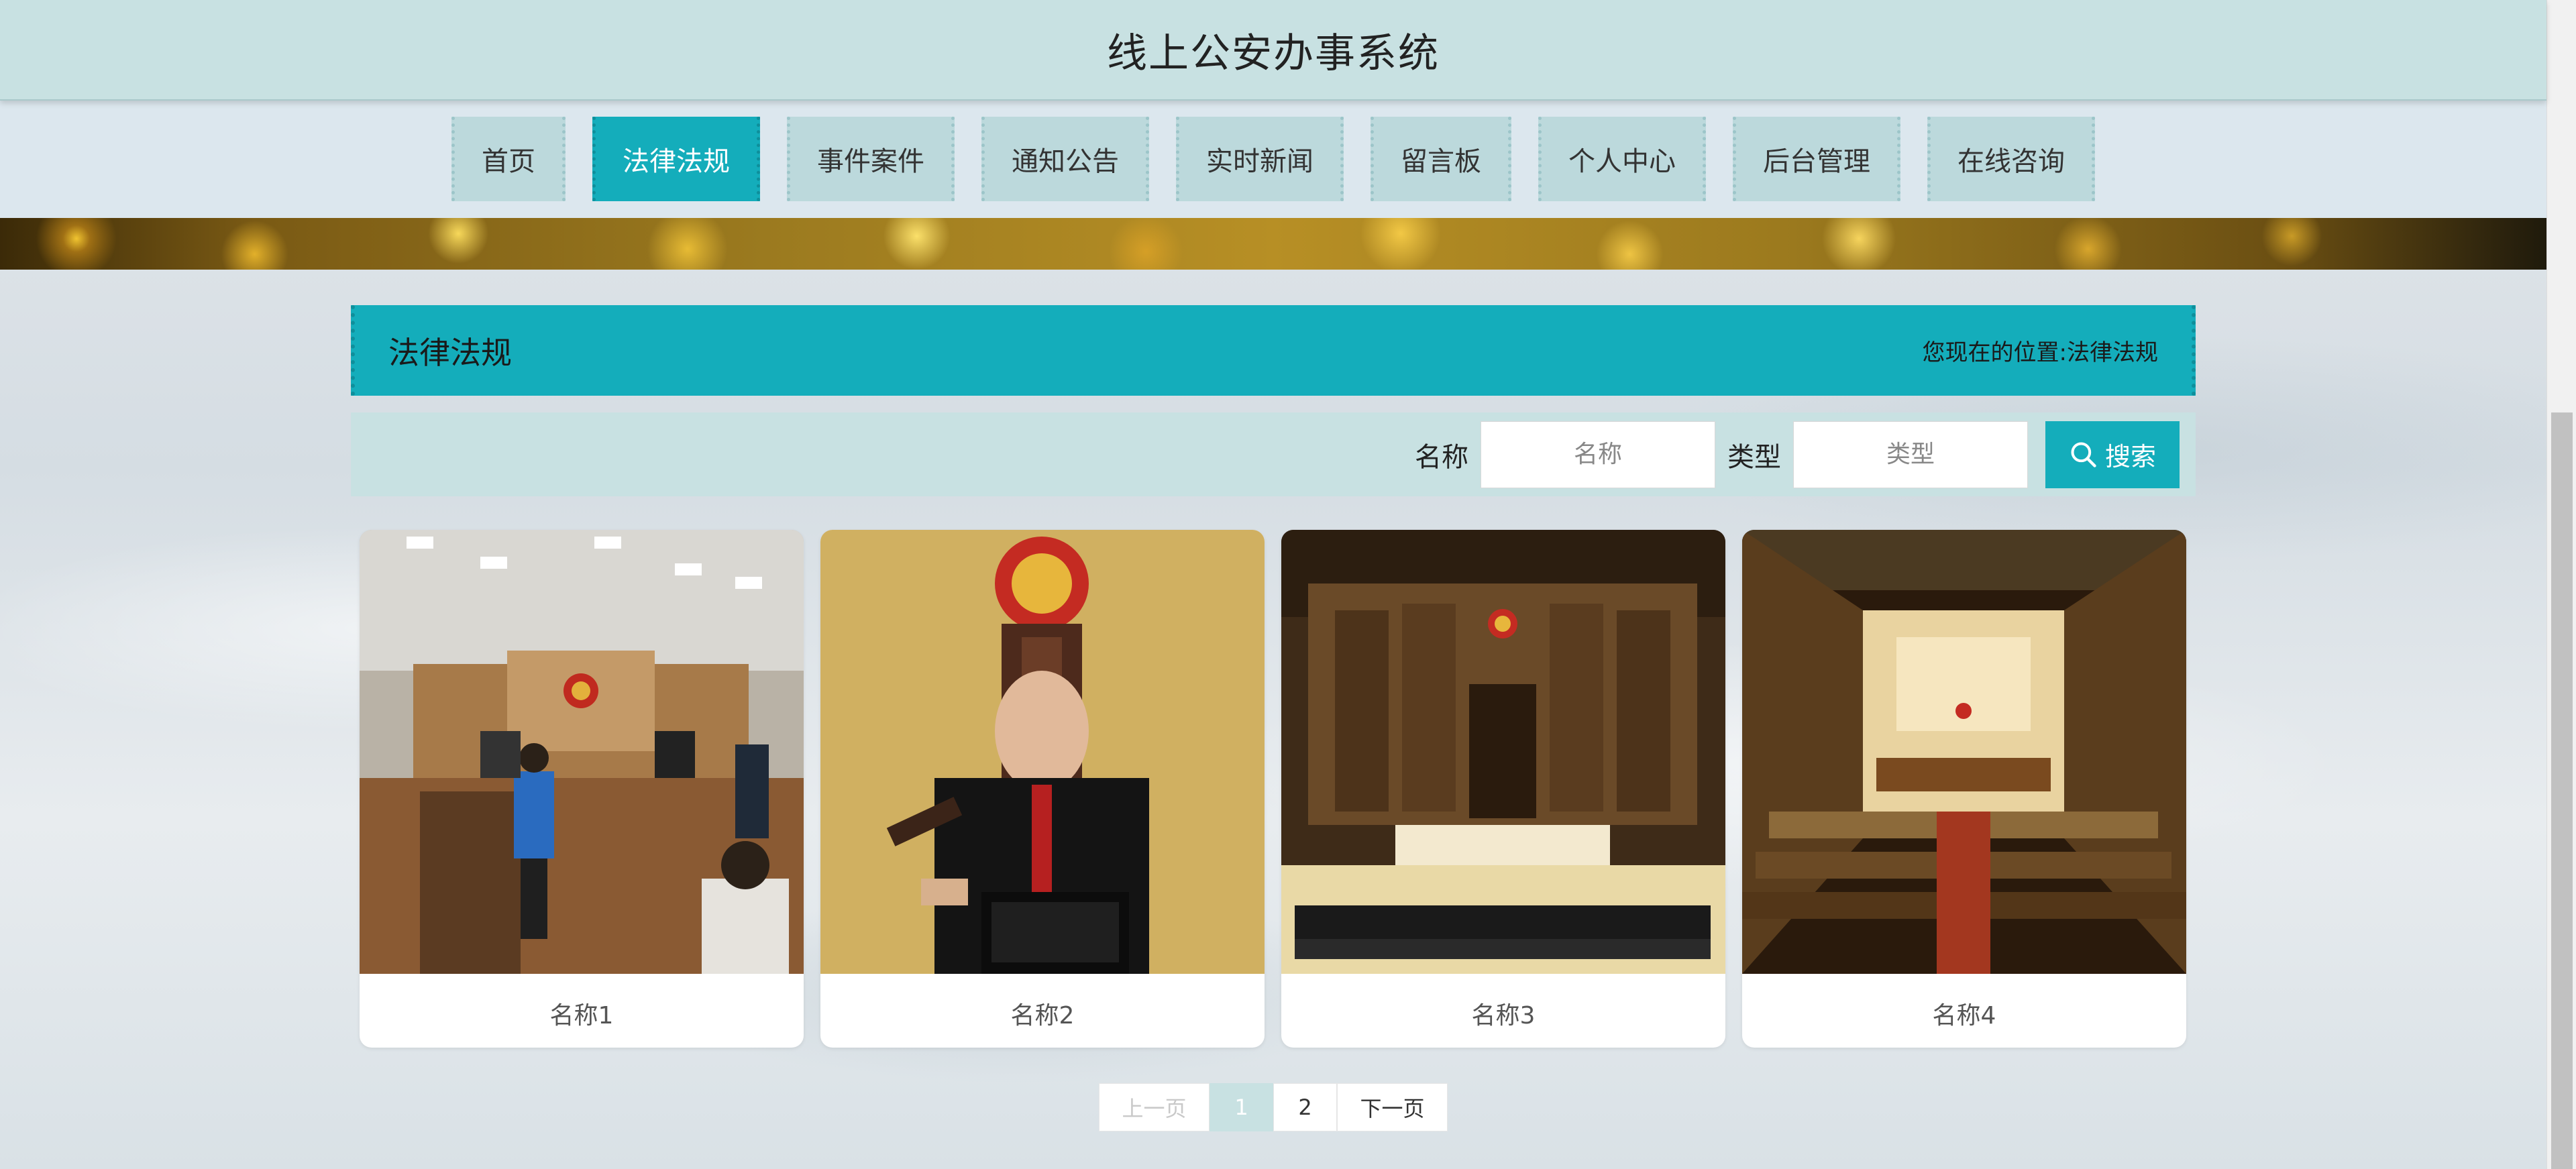 The width and height of the screenshot is (2576, 1169). What do you see at coordinates (1241, 1107) in the screenshot?
I see `page-number-button: 1` at bounding box center [1241, 1107].